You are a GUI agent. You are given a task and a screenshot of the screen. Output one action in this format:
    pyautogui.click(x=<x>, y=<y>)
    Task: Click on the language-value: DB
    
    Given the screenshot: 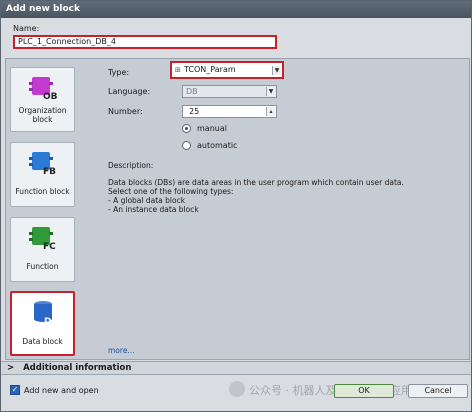 What is the action you would take?
    pyautogui.click(x=192, y=91)
    